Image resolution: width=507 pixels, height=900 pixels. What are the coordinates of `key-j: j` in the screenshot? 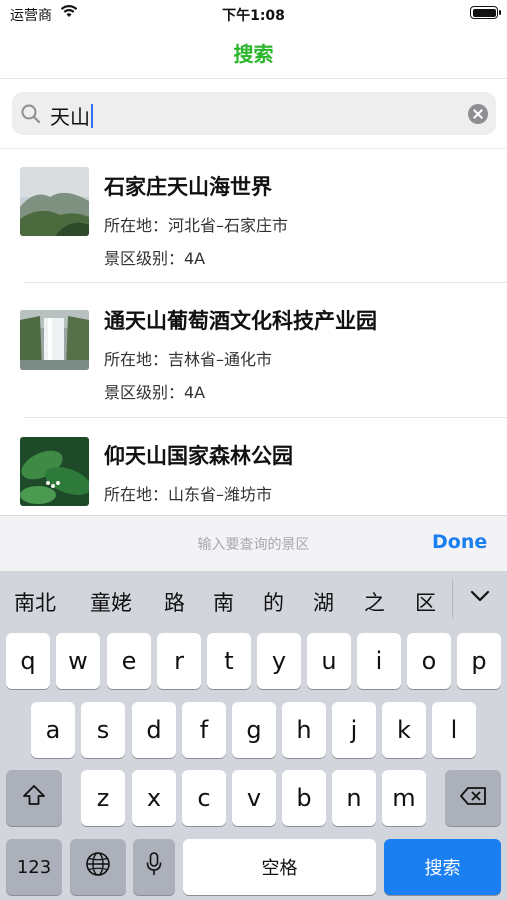 It's located at (354, 730).